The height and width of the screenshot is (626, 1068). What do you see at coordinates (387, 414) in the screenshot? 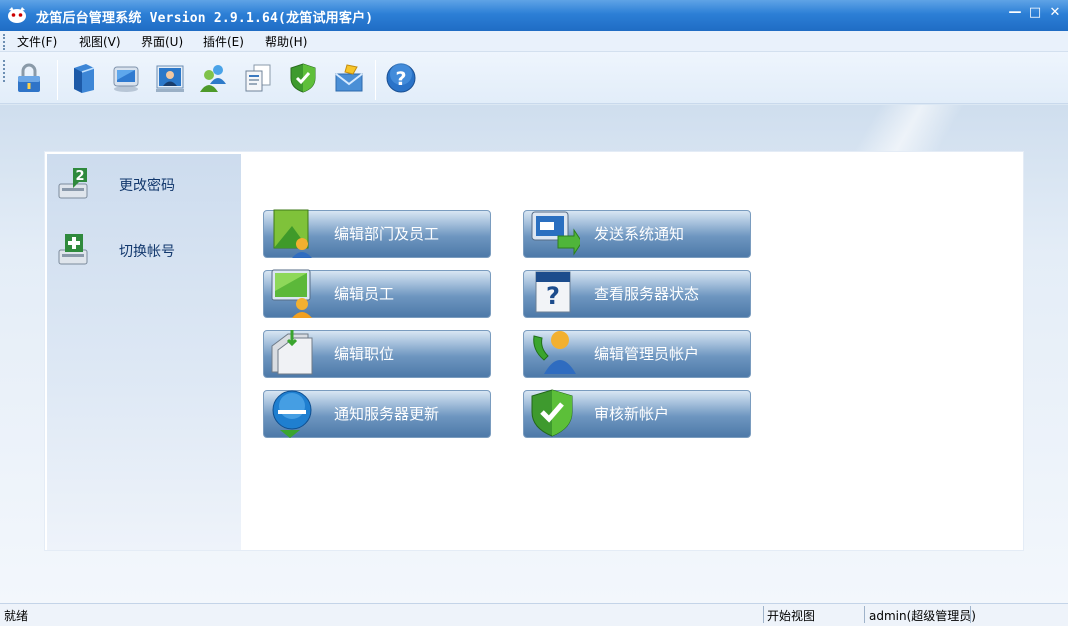
I see `function-button-label: 通知服务器更新` at bounding box center [387, 414].